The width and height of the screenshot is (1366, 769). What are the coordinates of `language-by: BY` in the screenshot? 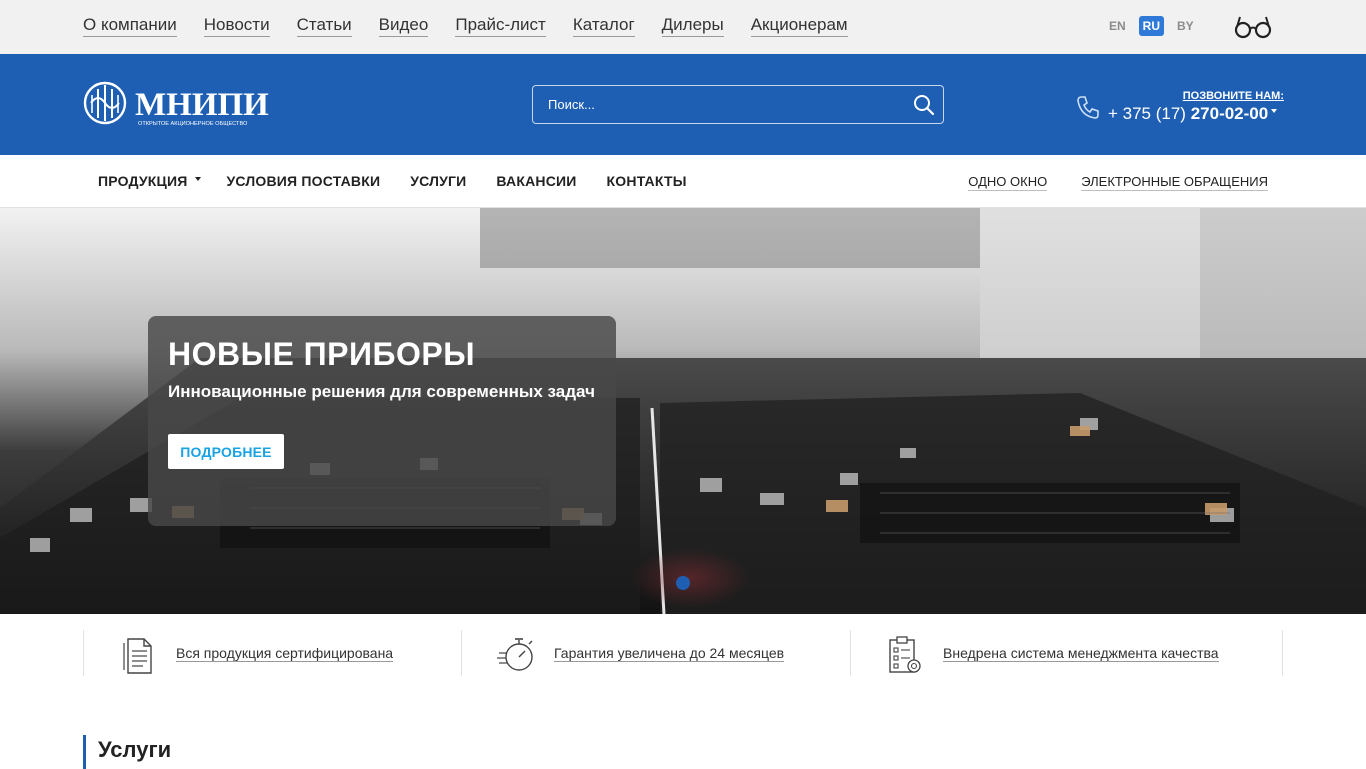 It's located at (1185, 26).